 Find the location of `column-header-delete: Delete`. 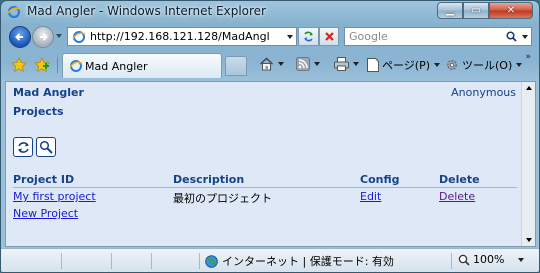

column-header-delete: Delete is located at coordinates (459, 179).